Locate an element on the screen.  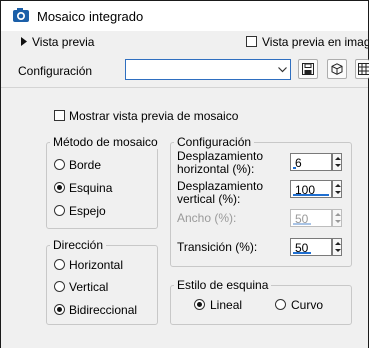
load-preset-button is located at coordinates (337, 69).